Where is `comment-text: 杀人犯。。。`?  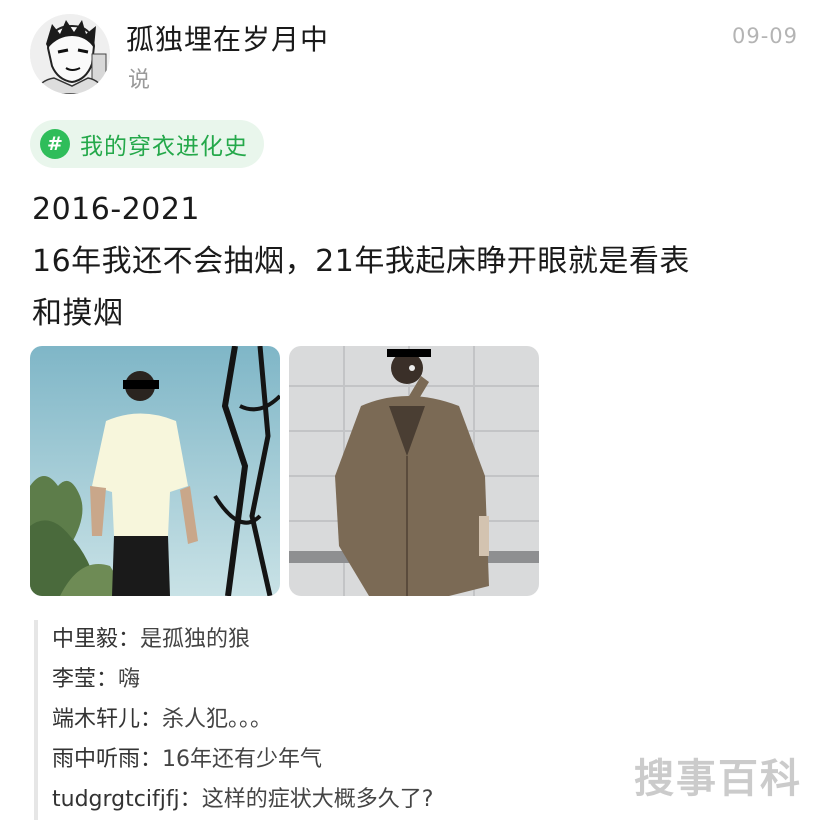
comment-text: 杀人犯。。。 is located at coordinates (217, 719).